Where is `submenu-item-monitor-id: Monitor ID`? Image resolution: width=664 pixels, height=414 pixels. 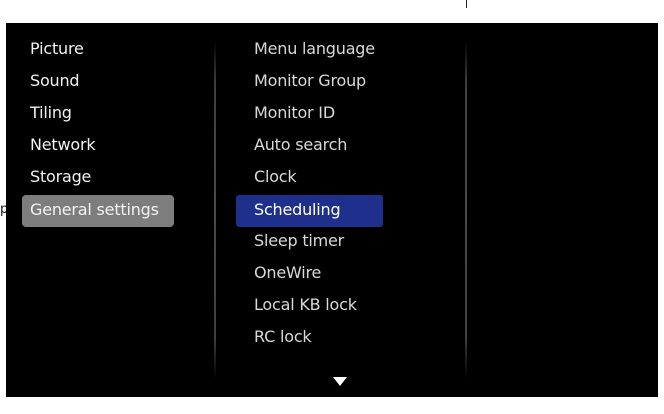
submenu-item-monitor-id: Monitor ID is located at coordinates (309, 115).